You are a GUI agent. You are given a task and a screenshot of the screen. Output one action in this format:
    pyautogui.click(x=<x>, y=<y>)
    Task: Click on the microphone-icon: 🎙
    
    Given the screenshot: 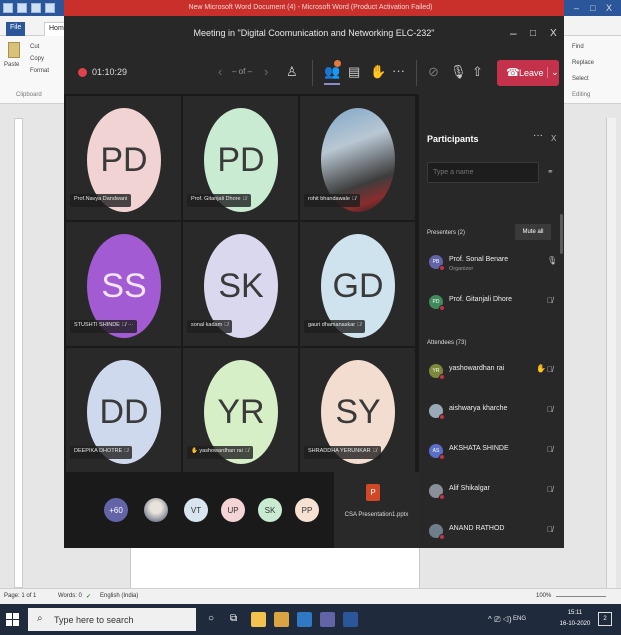 What is the action you would take?
    pyautogui.click(x=458, y=72)
    